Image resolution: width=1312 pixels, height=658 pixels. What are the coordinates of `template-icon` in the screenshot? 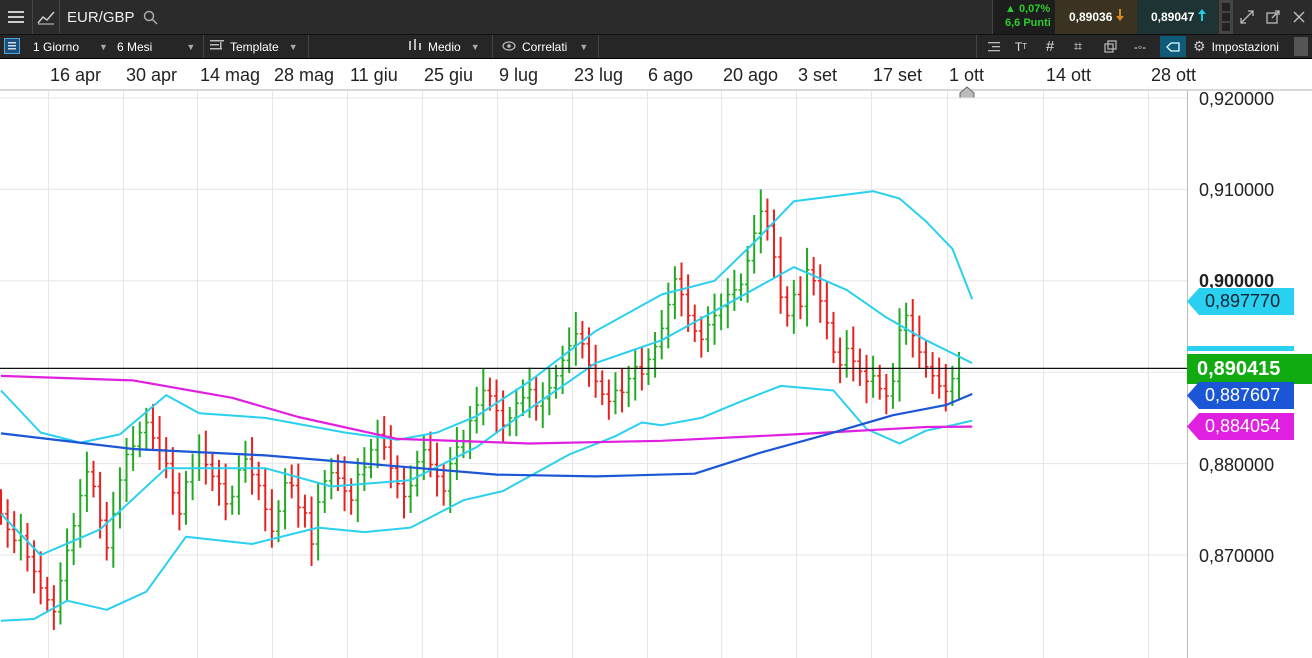 It's located at (217, 46).